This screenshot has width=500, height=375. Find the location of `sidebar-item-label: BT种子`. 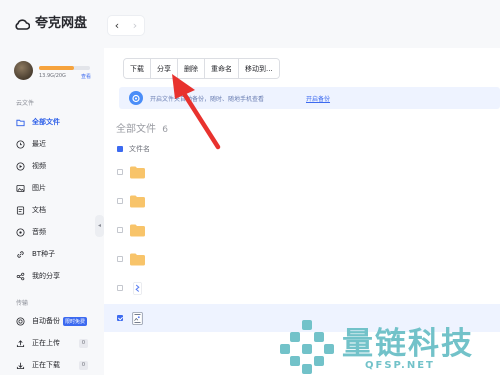

sidebar-item-label: BT种子 is located at coordinates (44, 254).